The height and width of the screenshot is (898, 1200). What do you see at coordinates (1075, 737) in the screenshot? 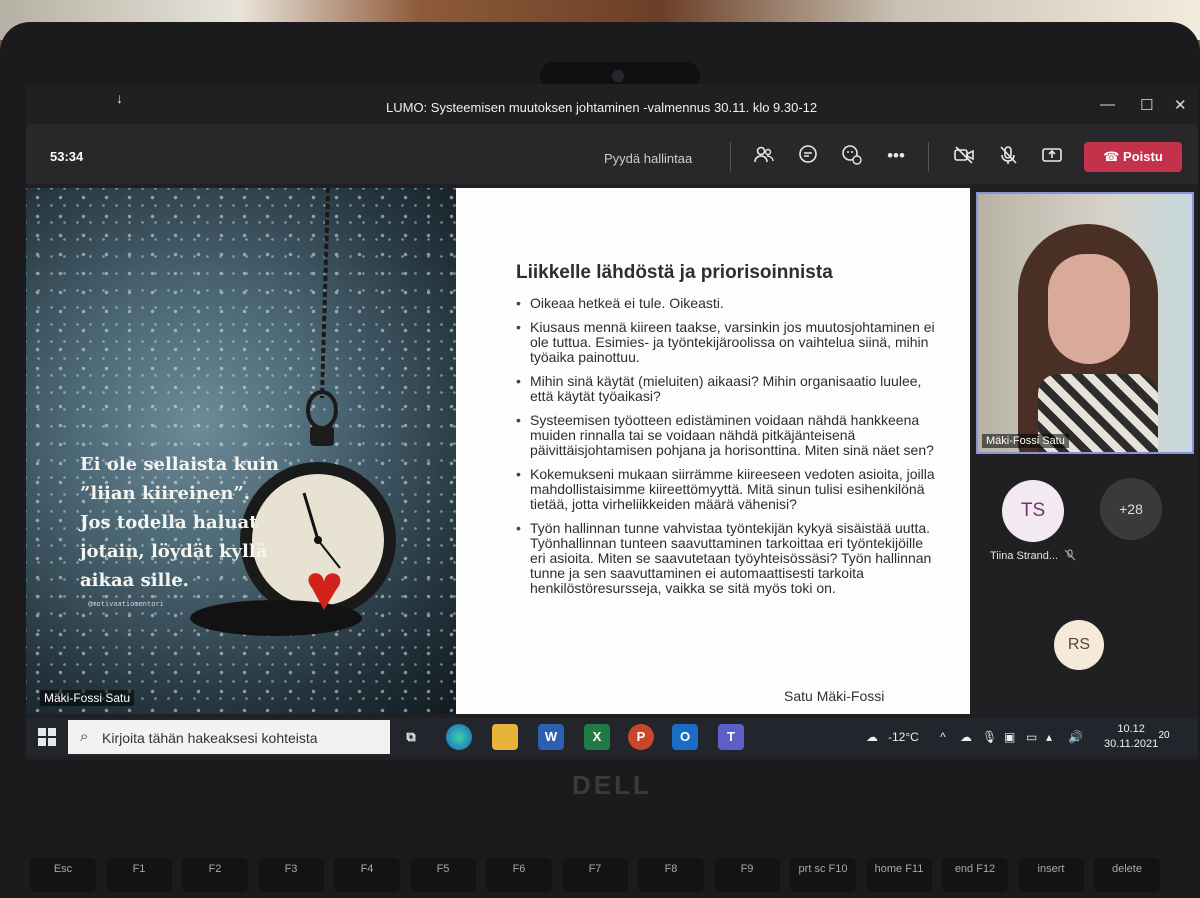
I see `volume-icon: 🔊` at bounding box center [1075, 737].